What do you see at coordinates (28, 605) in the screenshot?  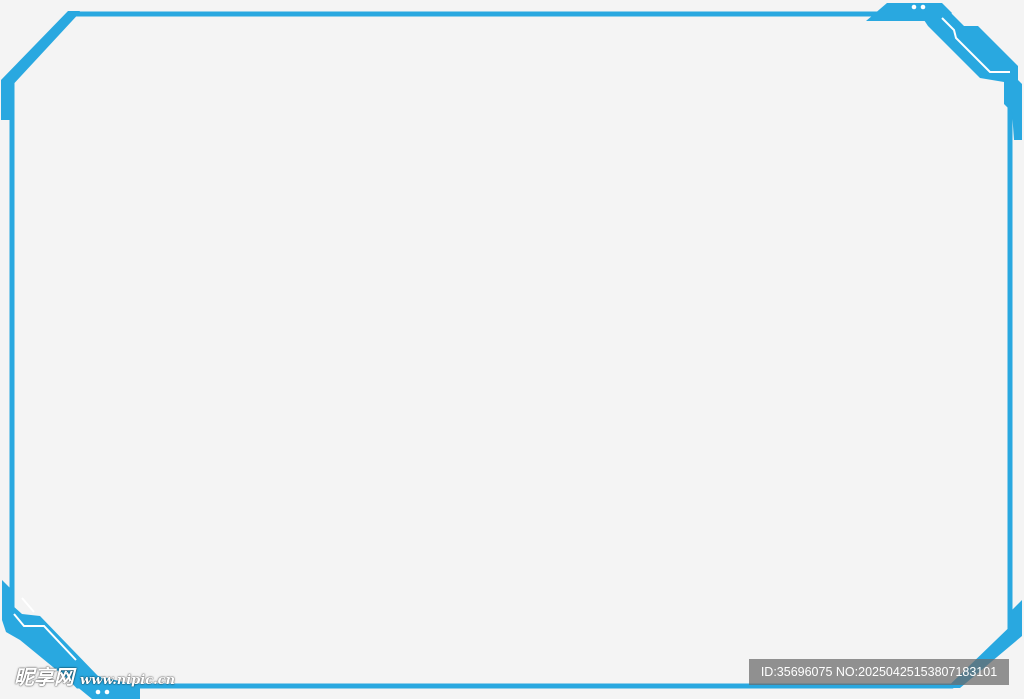 I see `corner-bottom-left-accent` at bounding box center [28, 605].